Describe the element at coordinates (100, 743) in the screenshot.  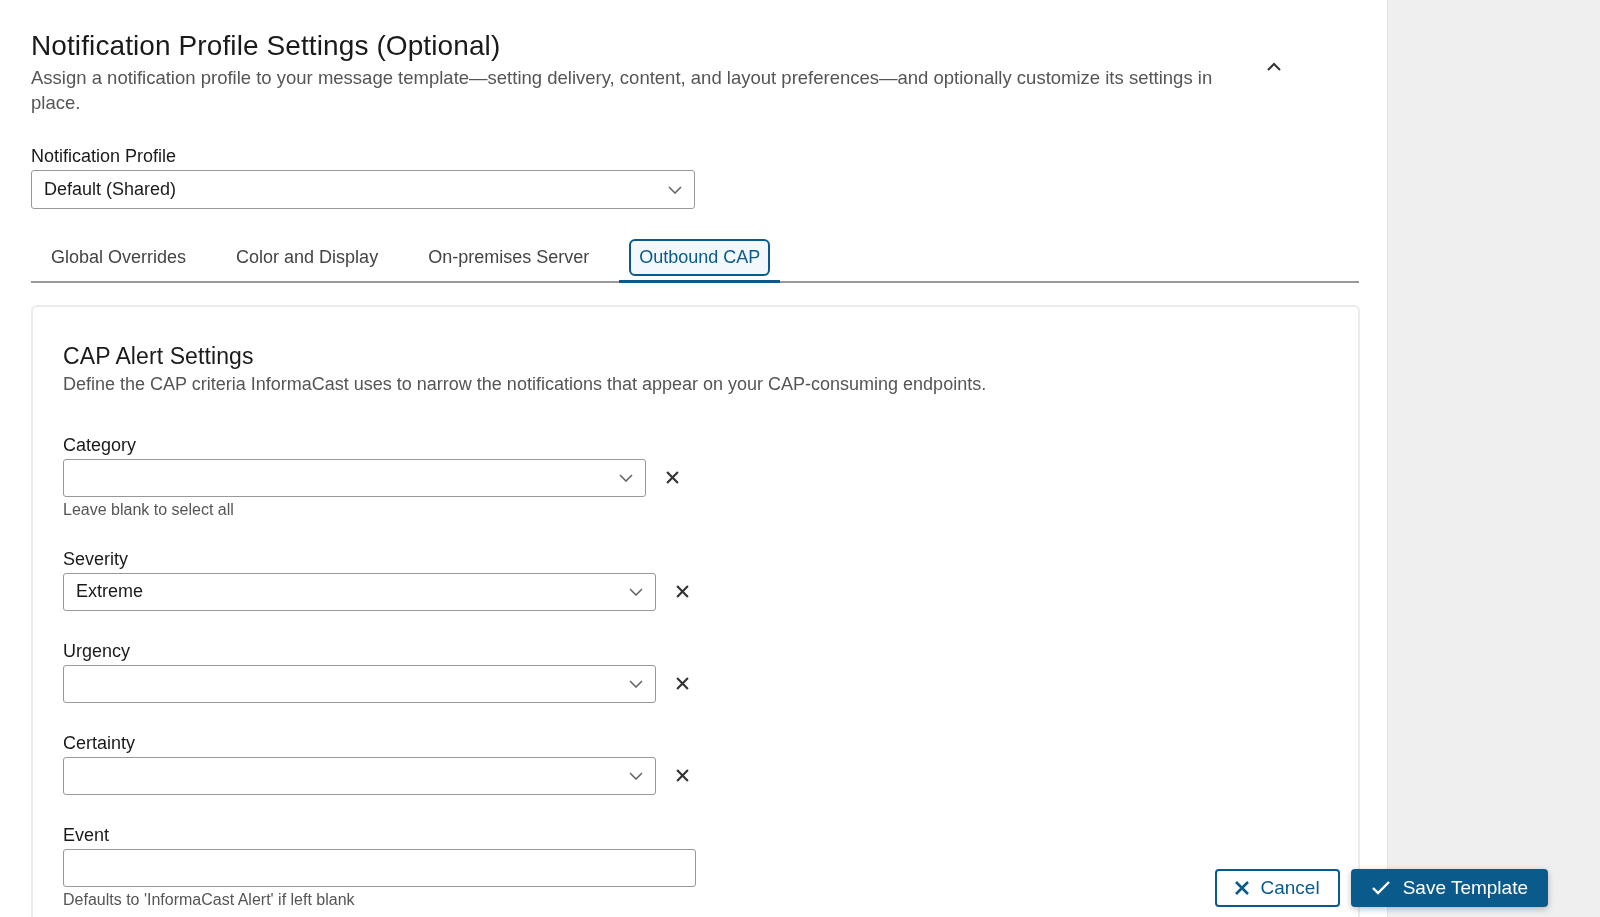
I see `field-label: Certainty` at that location.